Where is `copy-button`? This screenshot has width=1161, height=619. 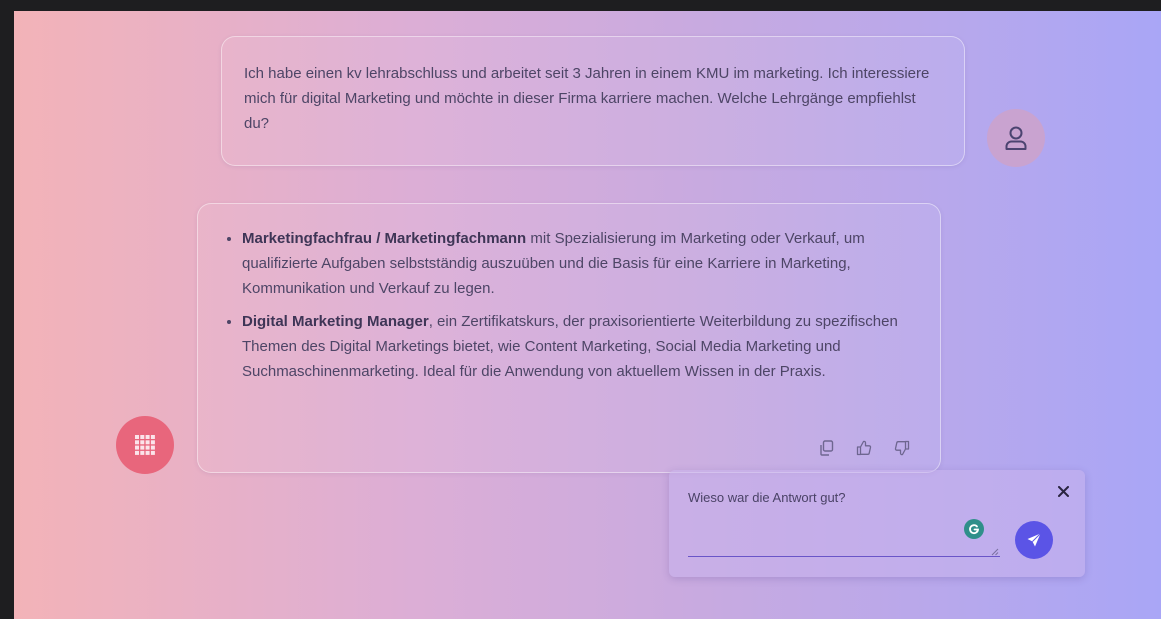
copy-button is located at coordinates (826, 448).